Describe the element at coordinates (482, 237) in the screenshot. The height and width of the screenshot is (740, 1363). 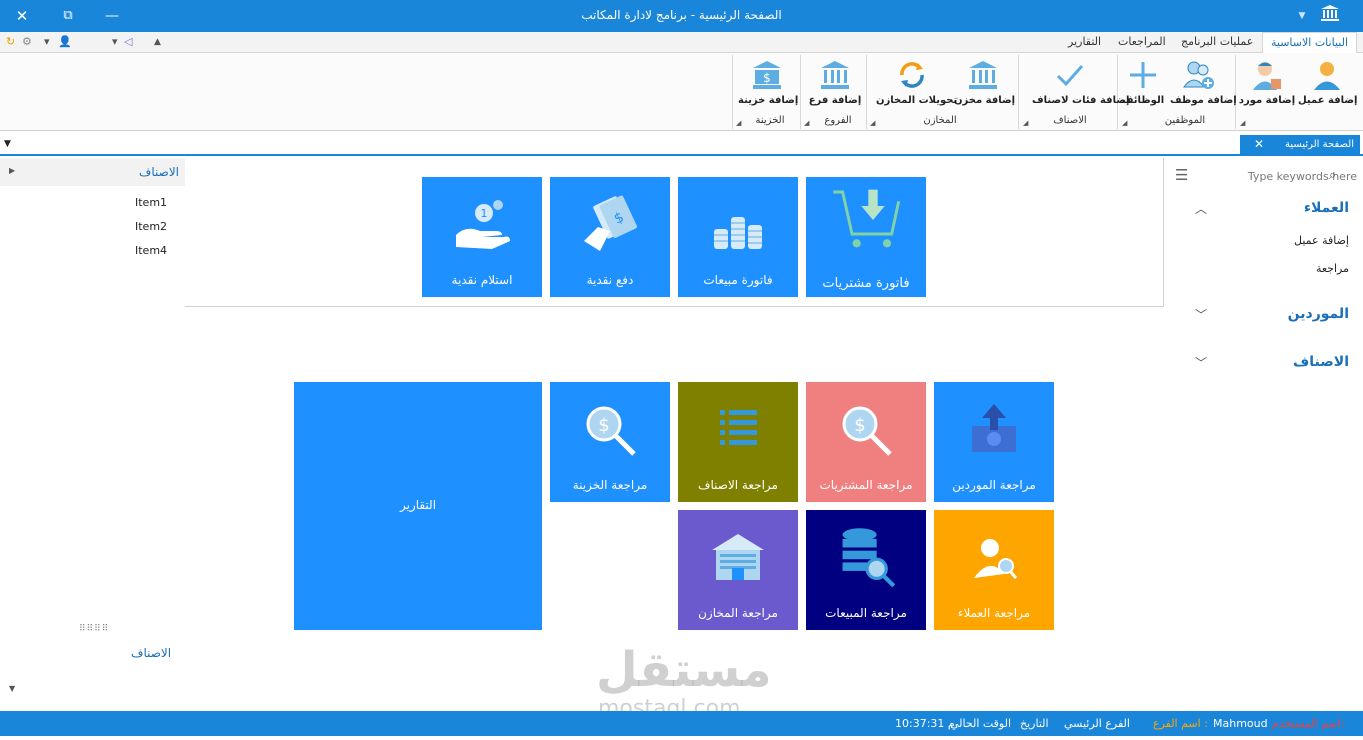
I see `receive-cash-tile: 1 استلام نقدية` at that location.